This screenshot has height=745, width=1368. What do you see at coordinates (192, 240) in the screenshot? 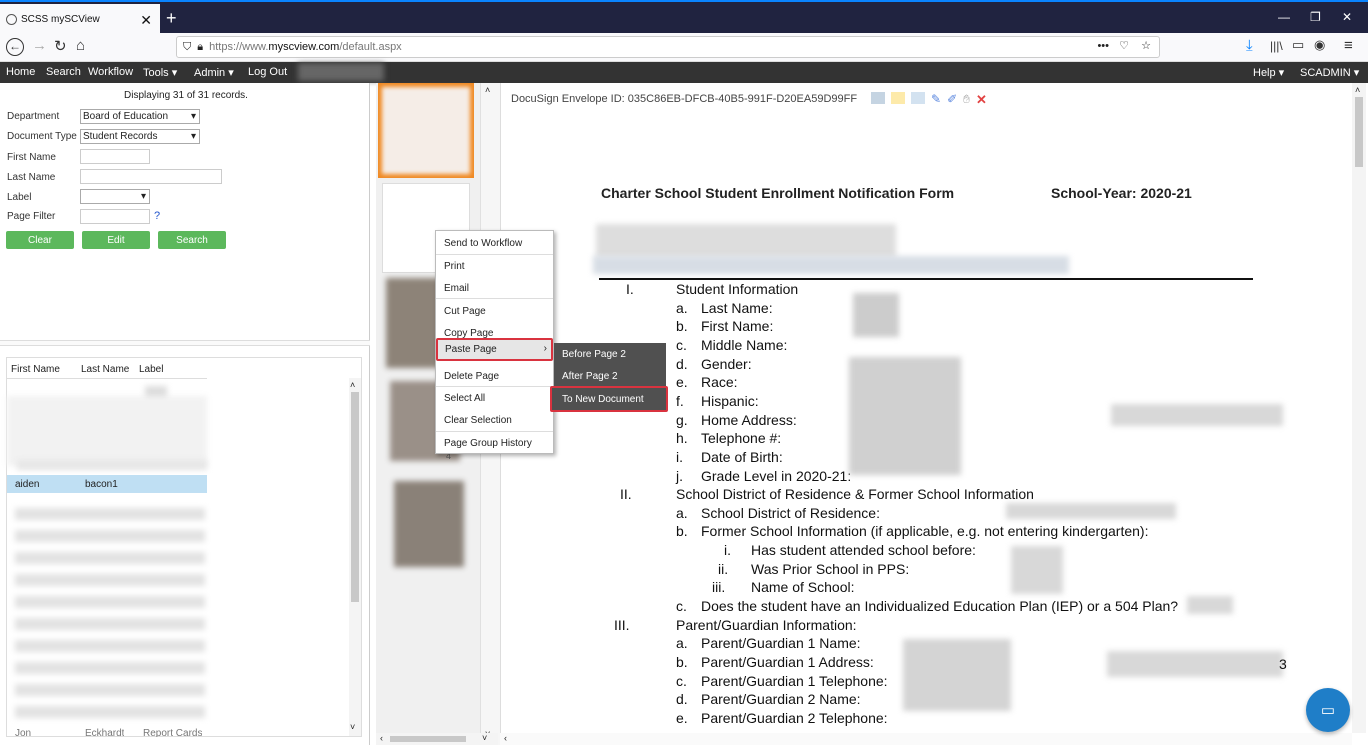
I see `search-button: Search` at bounding box center [192, 240].